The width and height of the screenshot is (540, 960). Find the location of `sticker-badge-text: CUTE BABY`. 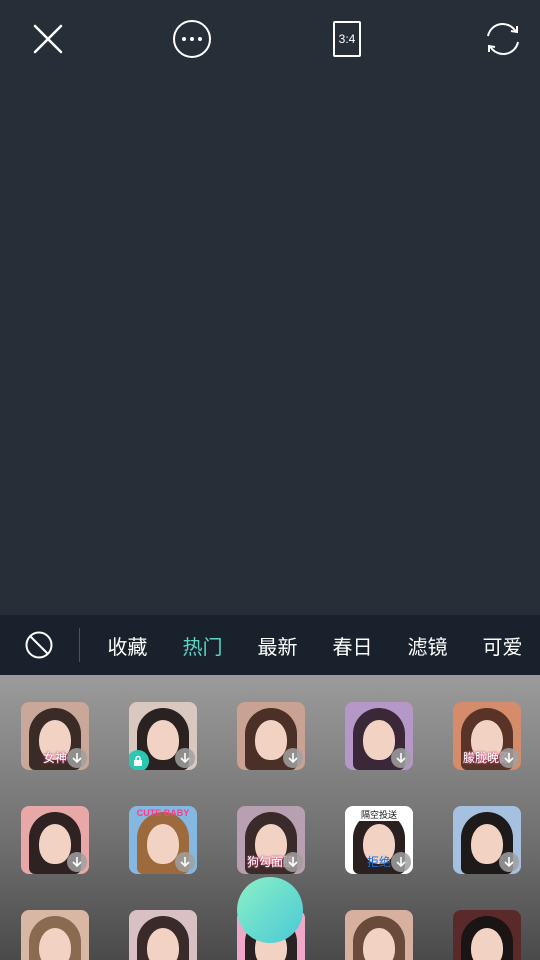

sticker-badge-text: CUTE BABY is located at coordinates (163, 813).